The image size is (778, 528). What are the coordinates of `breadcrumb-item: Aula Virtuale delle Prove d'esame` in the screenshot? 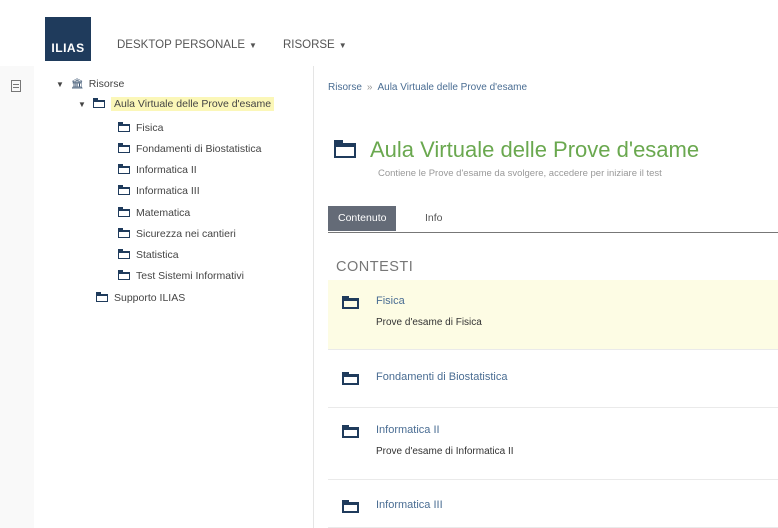 It's located at (452, 87).